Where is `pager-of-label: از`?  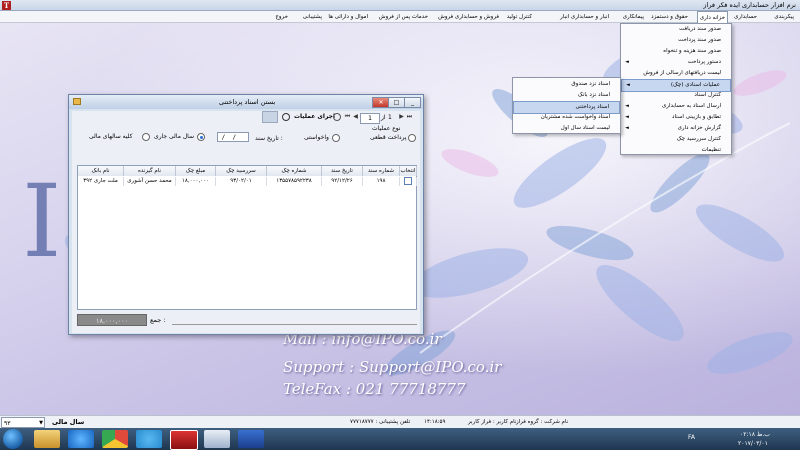
pager-of-label: از is located at coordinates (383, 117).